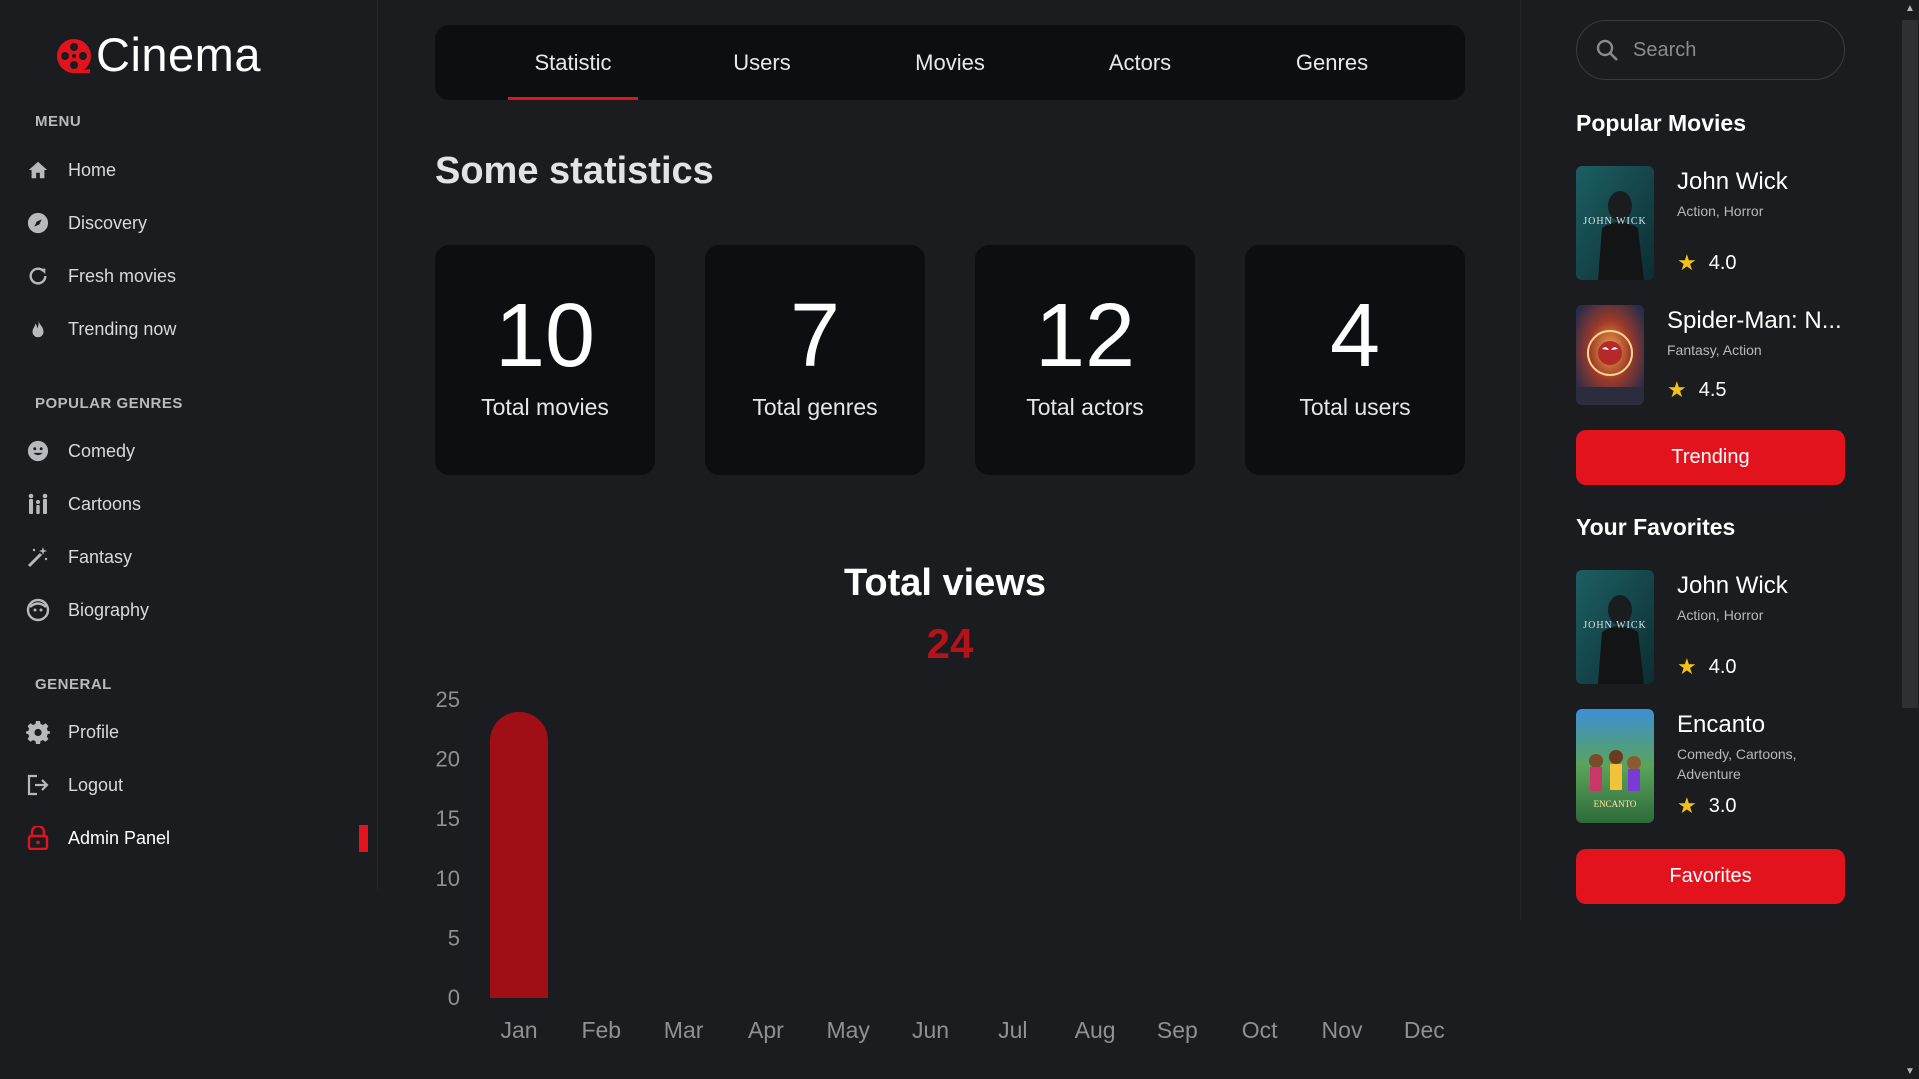  I want to click on stat-value: 7, so click(815, 336).